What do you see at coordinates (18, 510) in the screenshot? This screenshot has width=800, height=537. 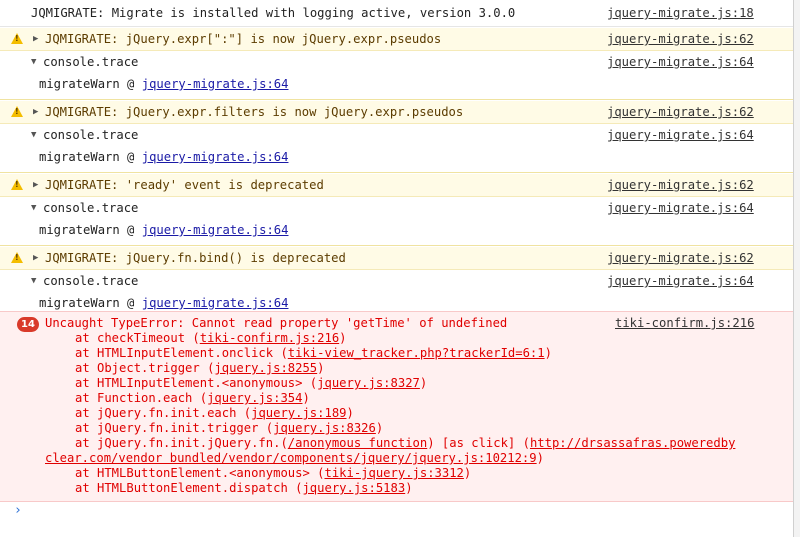 I see `console-prompt-icon: ›` at bounding box center [18, 510].